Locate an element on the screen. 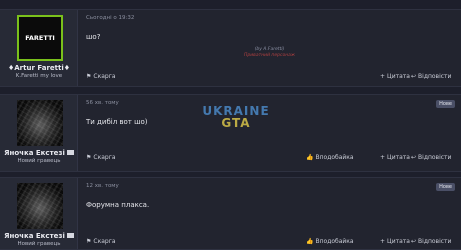 This screenshot has height=250, width=461. post-content: шо? is located at coordinates (93, 37).